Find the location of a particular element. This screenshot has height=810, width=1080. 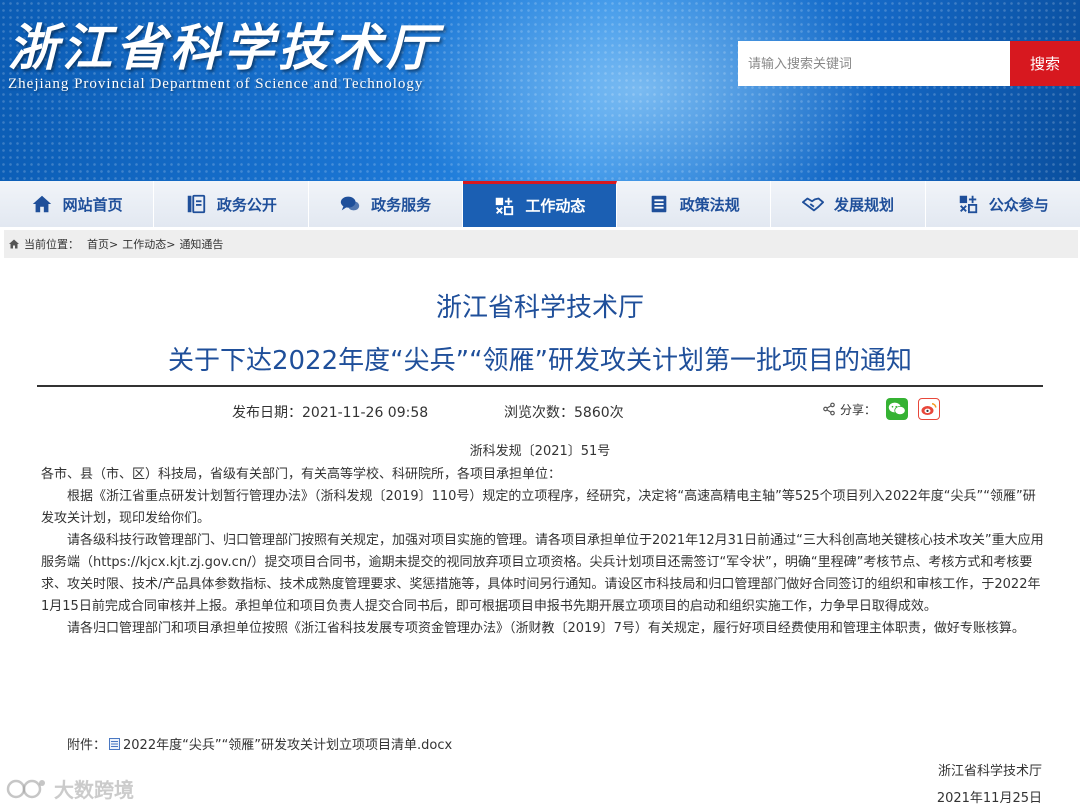

nav-item-label: 政策法规 is located at coordinates (709, 204).